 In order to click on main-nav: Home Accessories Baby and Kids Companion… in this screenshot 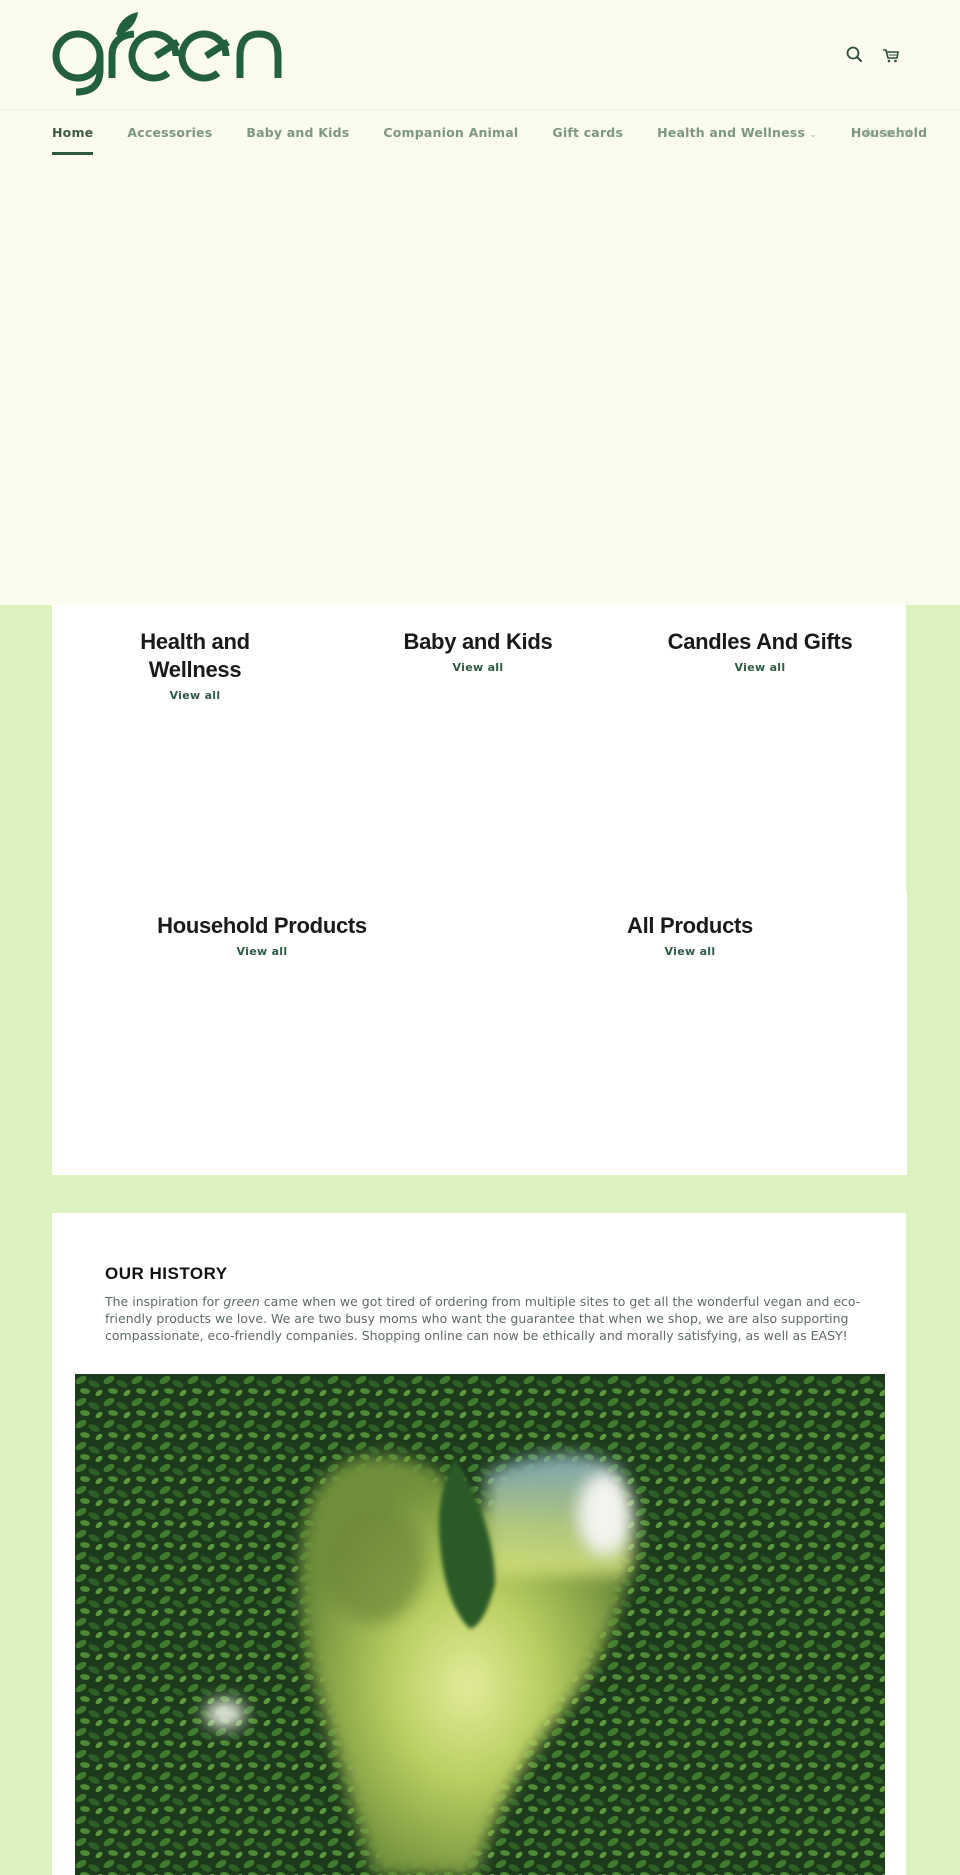, I will do `click(506, 142)`.